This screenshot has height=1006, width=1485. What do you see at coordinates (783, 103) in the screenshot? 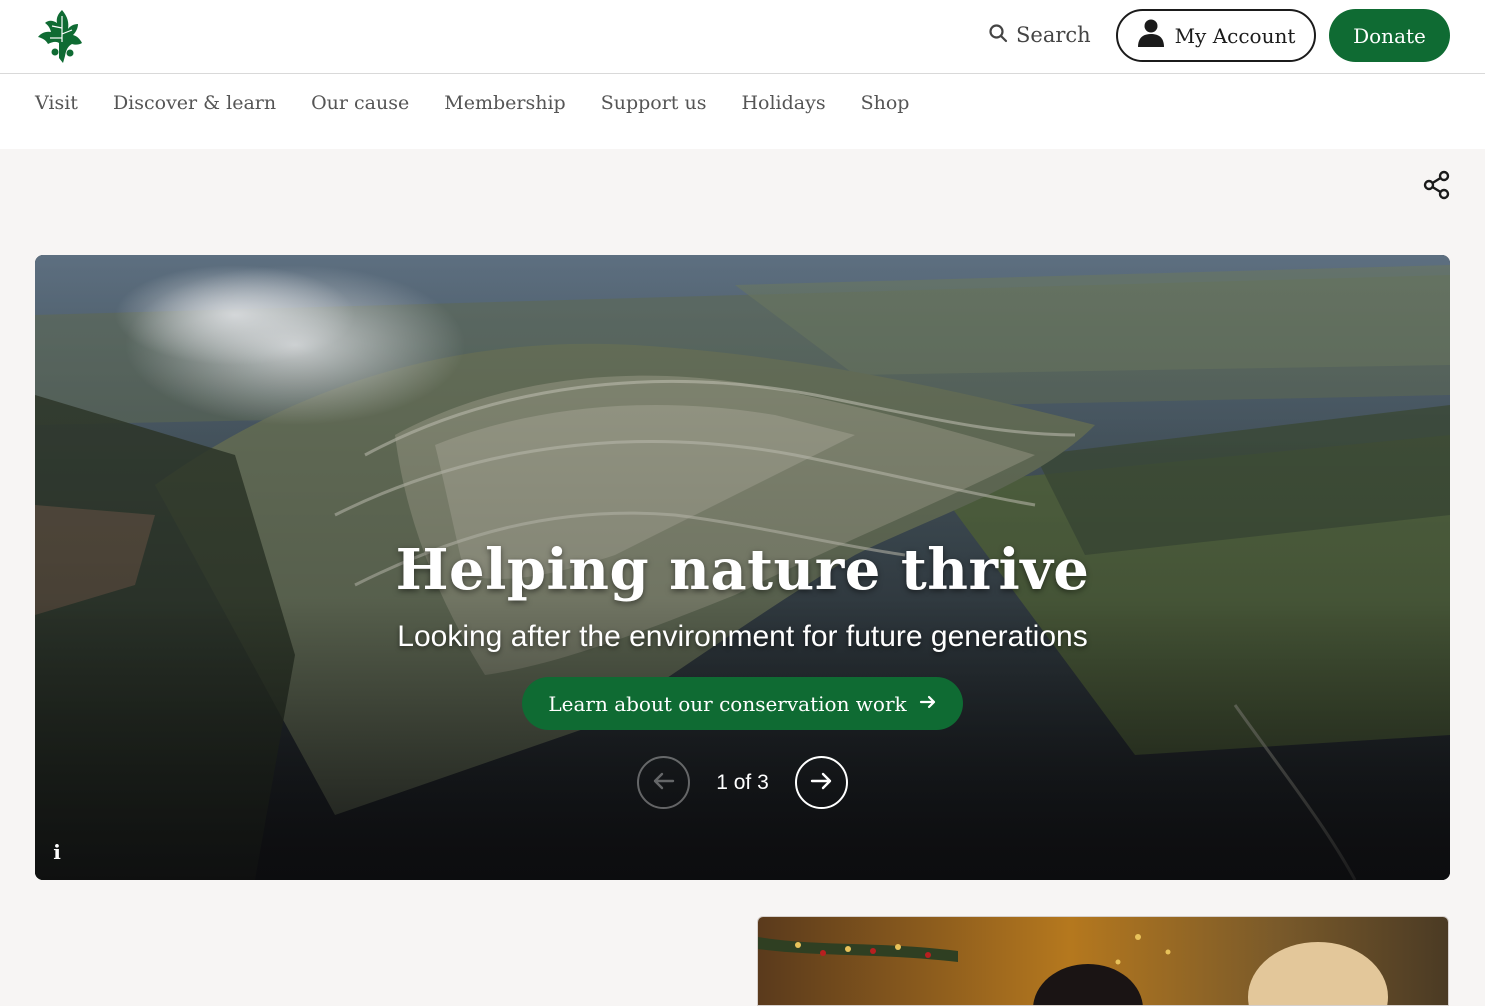
I see `nav-item-holidays: Holidays` at bounding box center [783, 103].